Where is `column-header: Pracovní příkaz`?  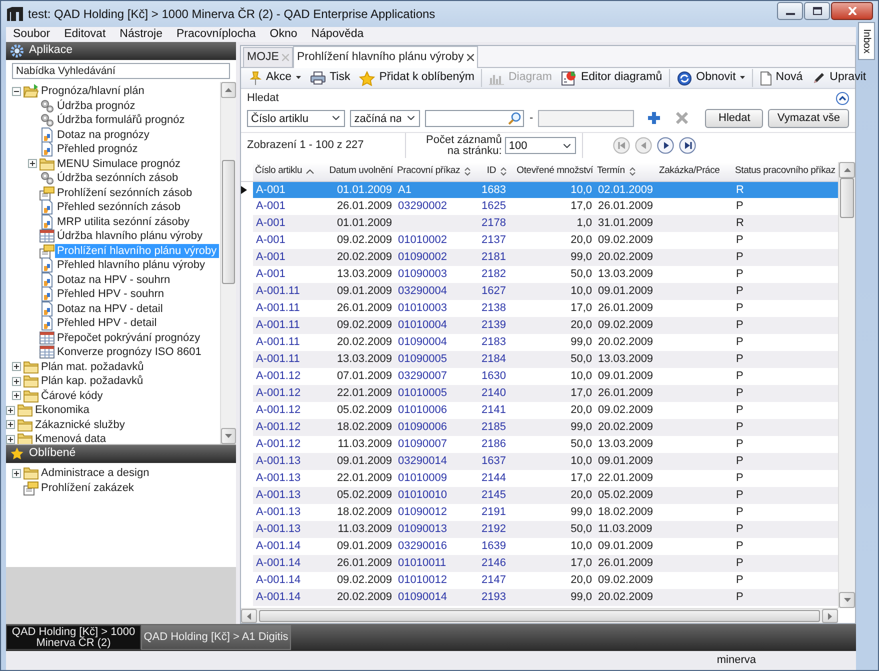 column-header: Pracovní příkaz is located at coordinates (436, 171).